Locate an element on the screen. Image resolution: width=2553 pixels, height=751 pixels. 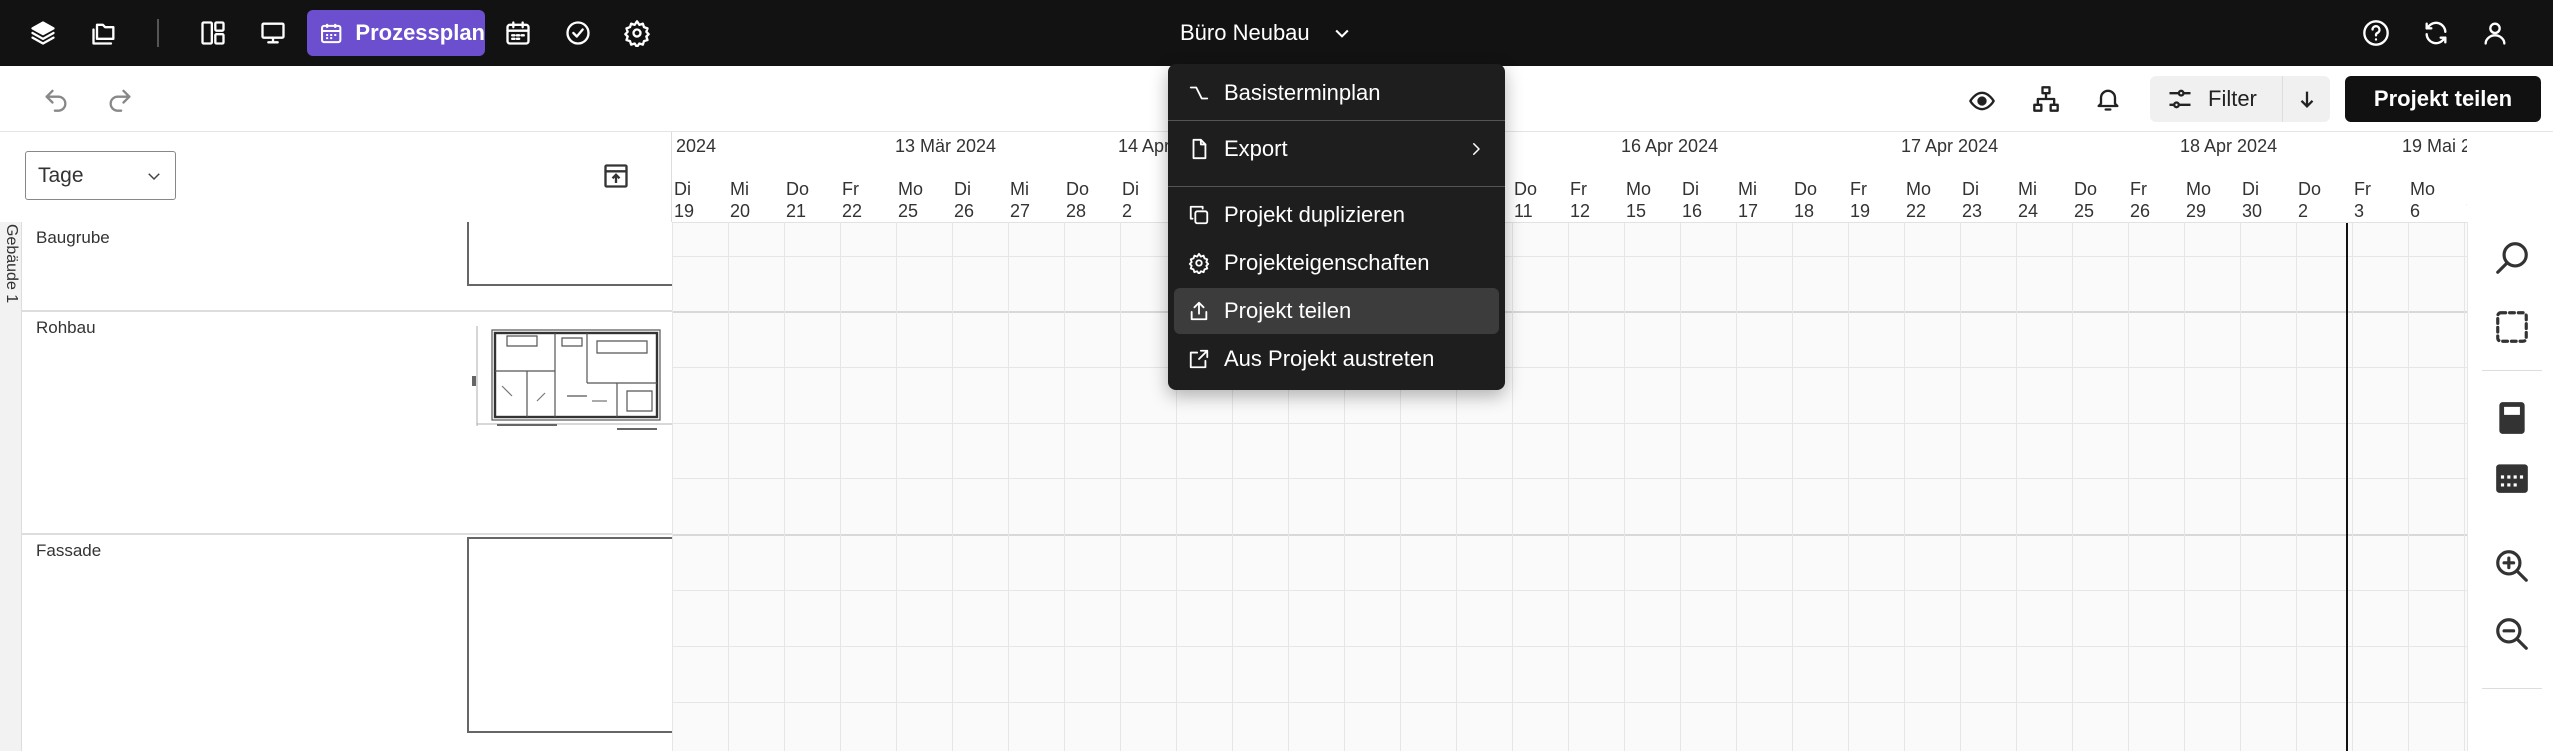
row-fassade: Fassade is located at coordinates (353, 643).